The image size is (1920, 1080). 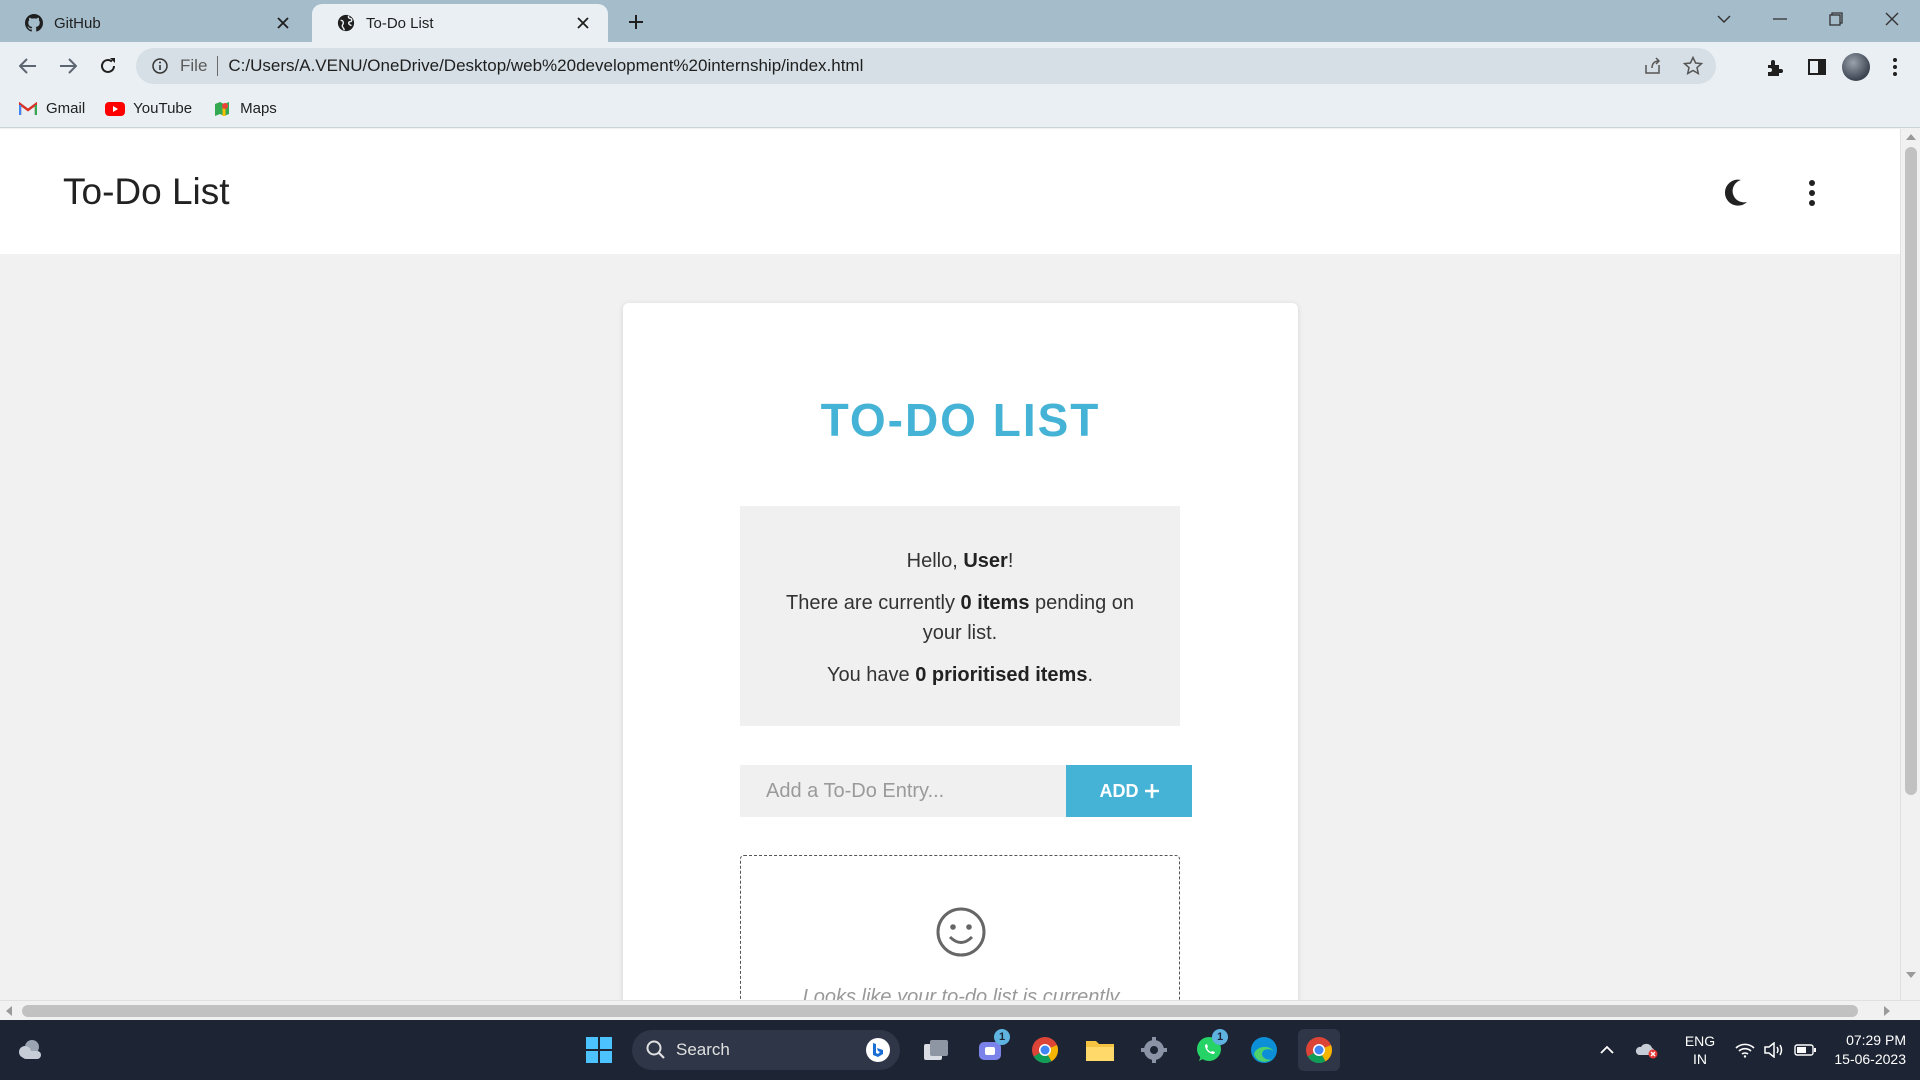 I want to click on clock-time: 07:29 PM, so click(x=1876, y=1040).